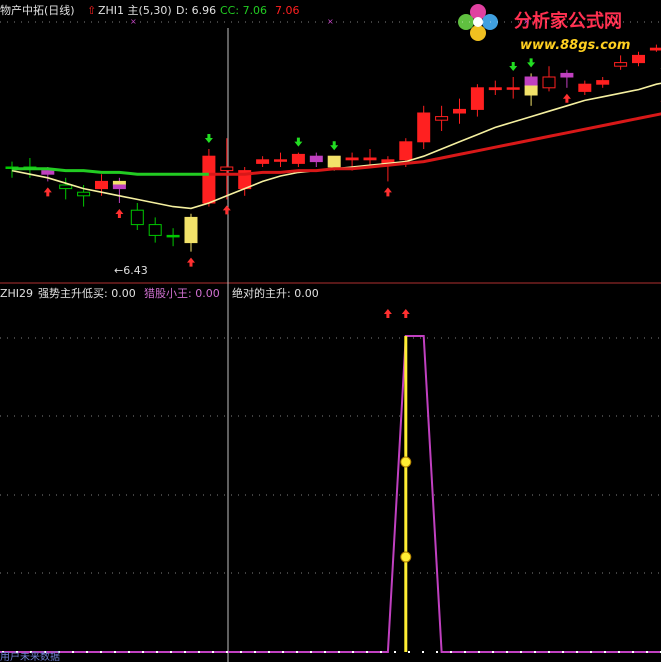 Image resolution: width=661 pixels, height=662 pixels. I want to click on watermark-title: 分析家公式网, so click(568, 21).